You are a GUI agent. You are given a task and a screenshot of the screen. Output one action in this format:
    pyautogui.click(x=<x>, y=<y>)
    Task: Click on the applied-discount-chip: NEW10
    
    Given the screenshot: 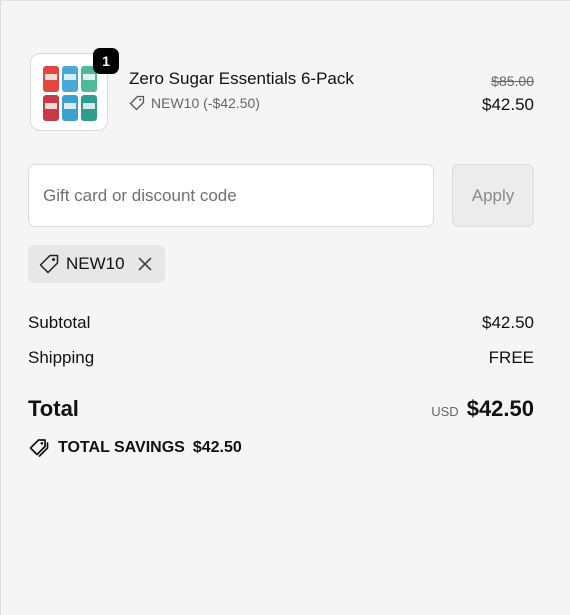 What is the action you would take?
    pyautogui.click(x=96, y=264)
    